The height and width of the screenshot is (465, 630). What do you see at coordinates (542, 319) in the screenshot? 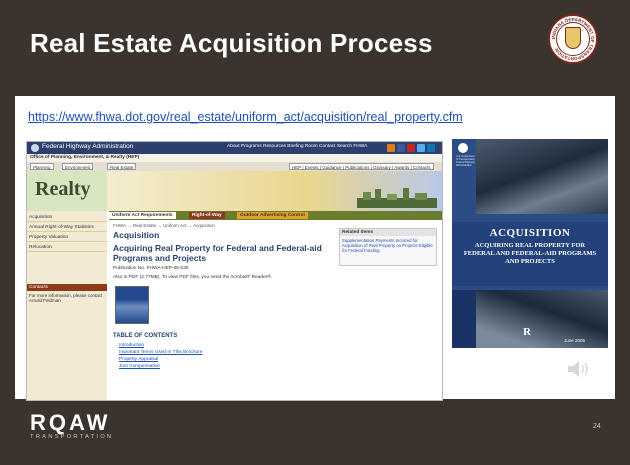
I see `cover-photo-buildings` at bounding box center [542, 319].